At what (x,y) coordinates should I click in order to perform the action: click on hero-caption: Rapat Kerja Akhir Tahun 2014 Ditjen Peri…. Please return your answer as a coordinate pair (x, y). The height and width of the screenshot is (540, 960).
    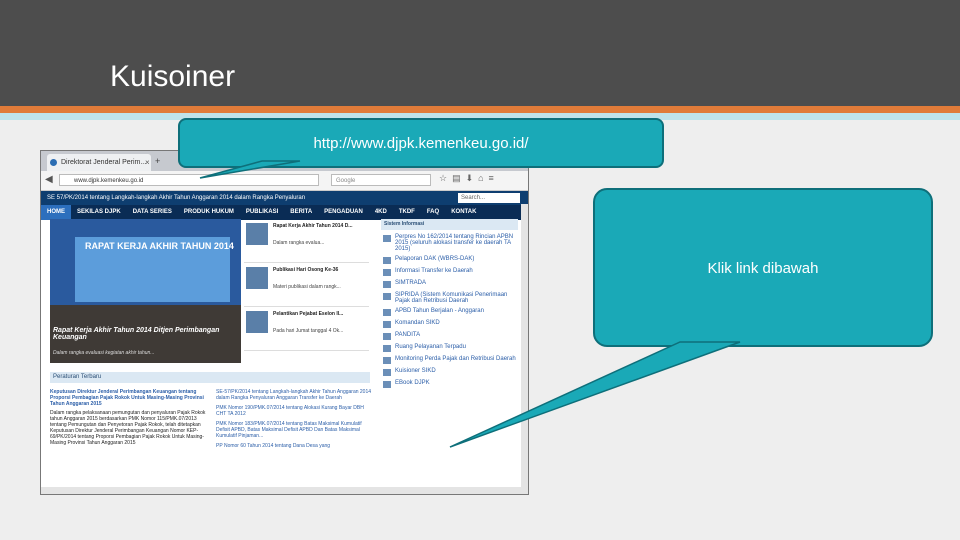
    Looking at the image, I should click on (136, 334).